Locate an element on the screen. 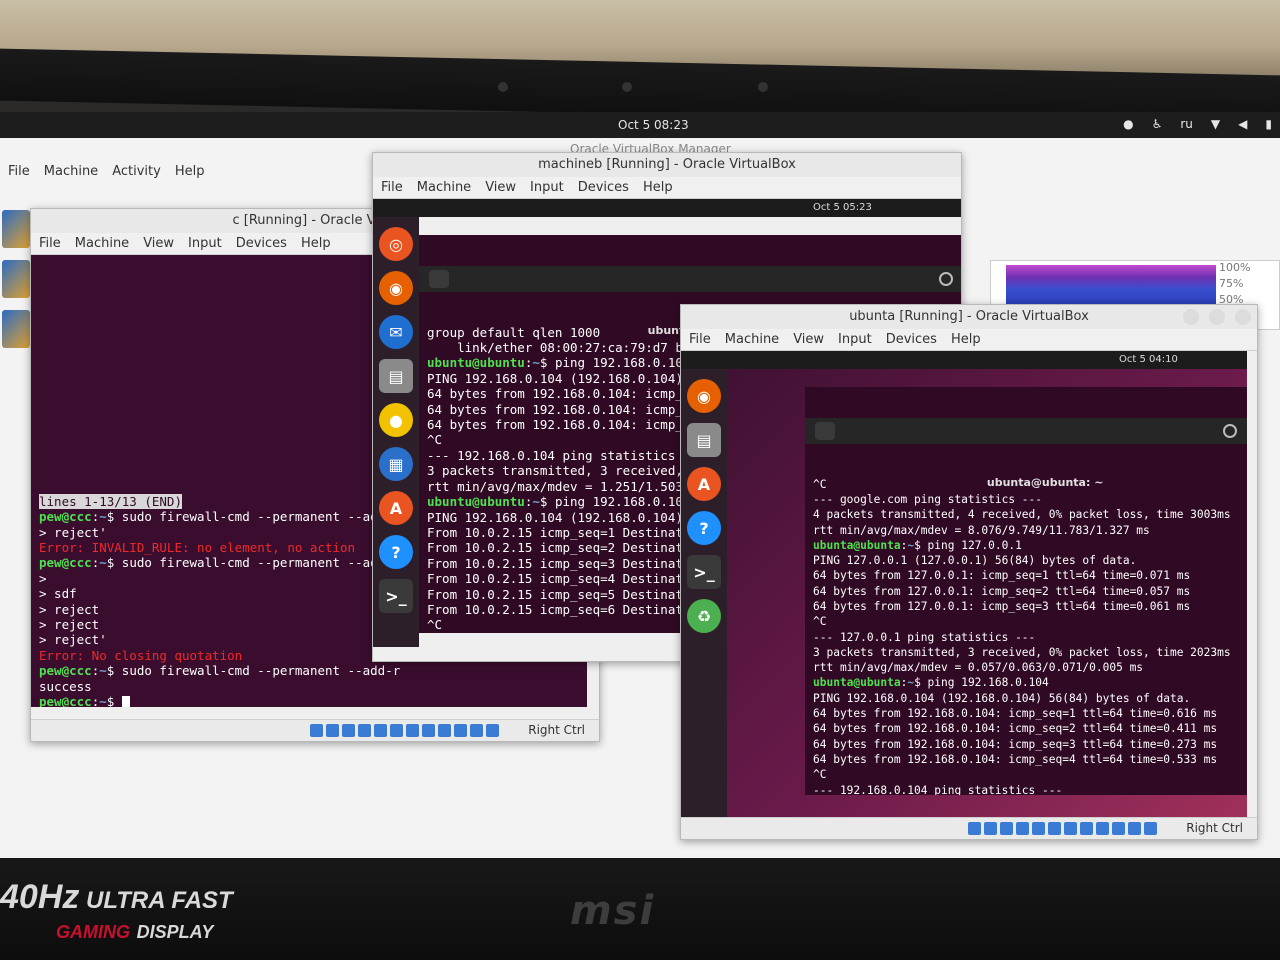  network-icon: ● is located at coordinates (1128, 124).